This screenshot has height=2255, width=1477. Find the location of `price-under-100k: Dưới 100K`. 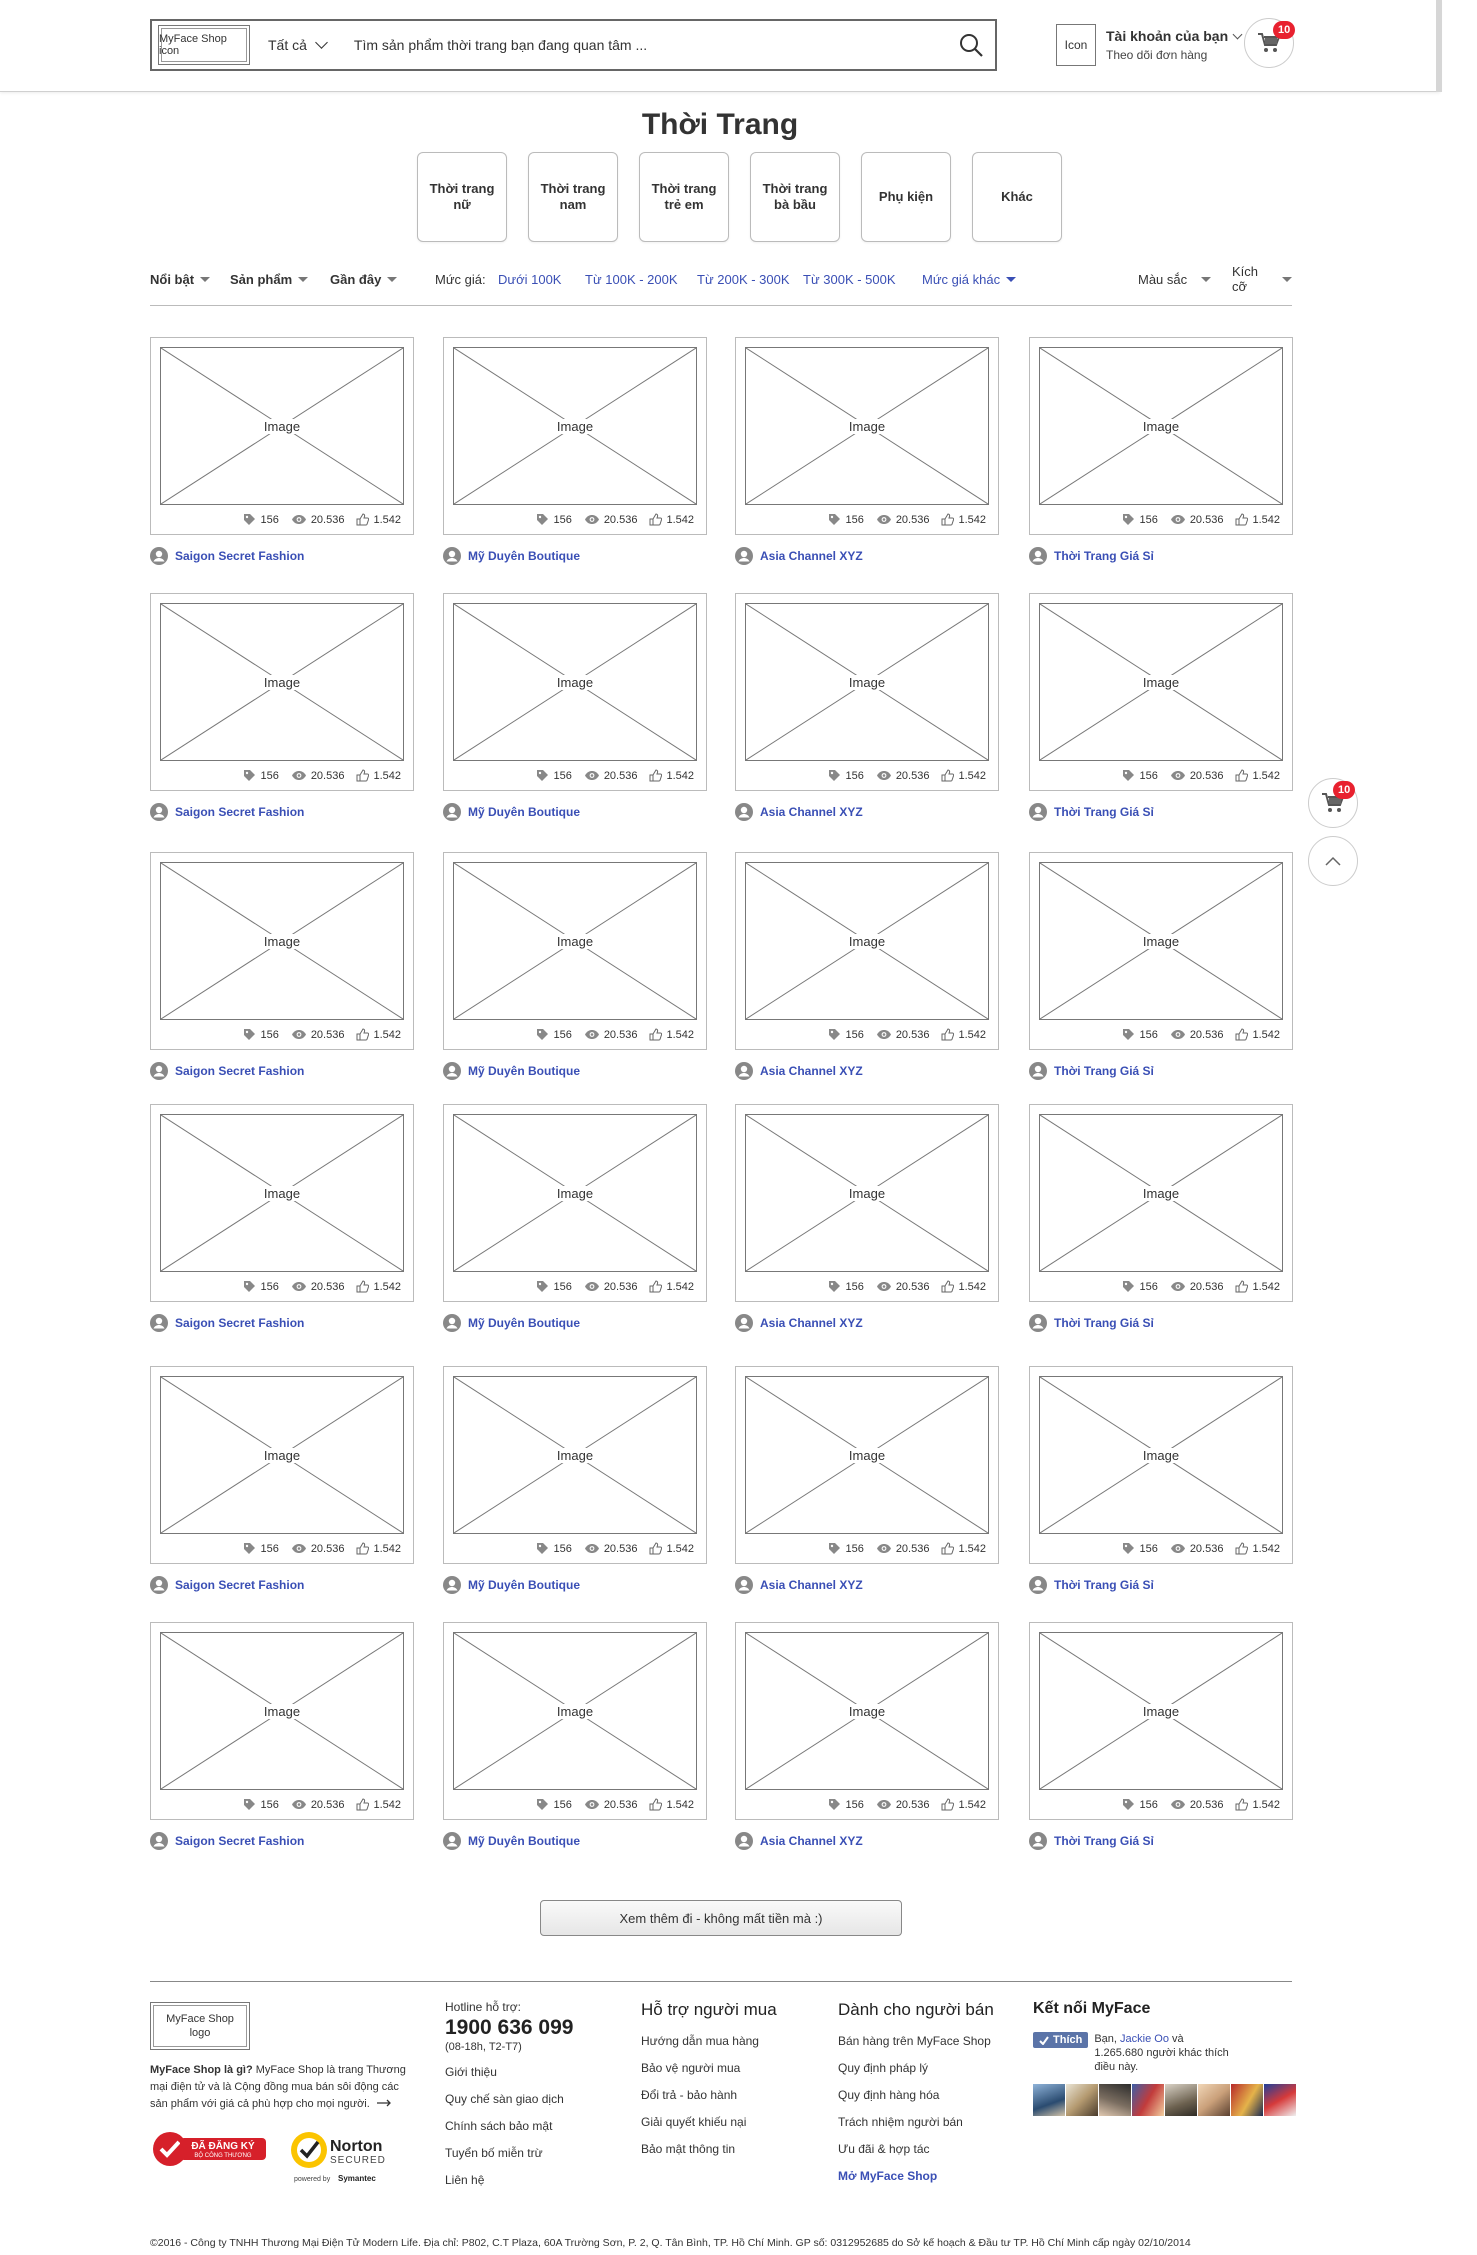

price-under-100k: Dưới 100K is located at coordinates (529, 279).